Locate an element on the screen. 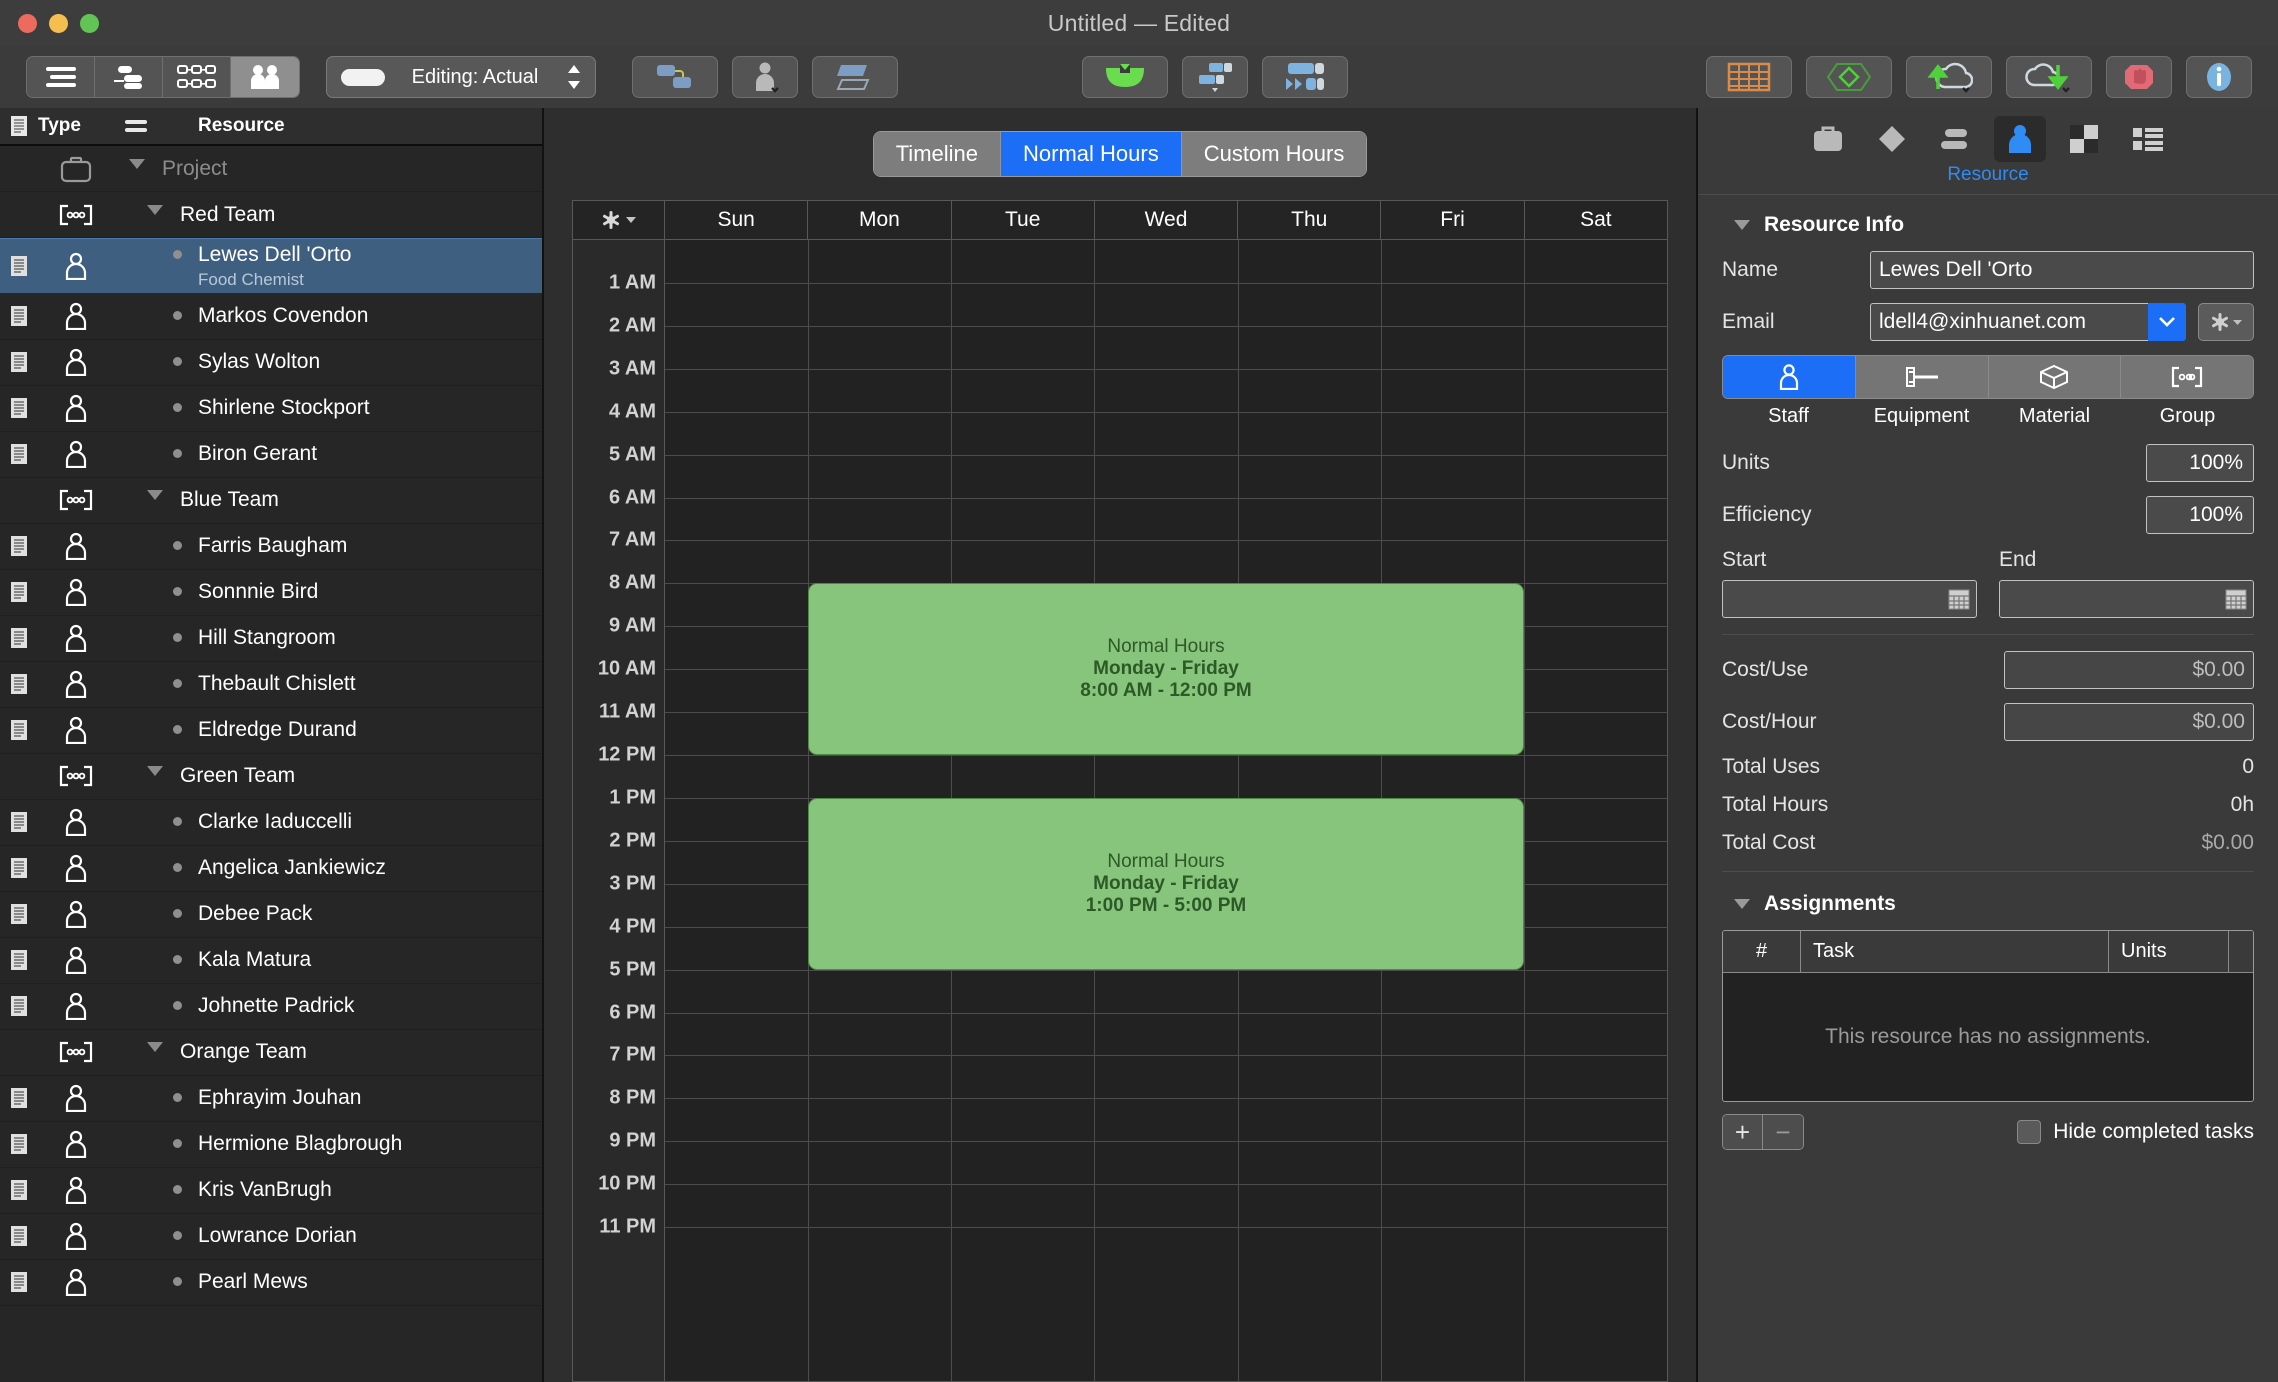 The height and width of the screenshot is (1382, 2278). resource-row: Pearl Mews is located at coordinates (271, 1283).